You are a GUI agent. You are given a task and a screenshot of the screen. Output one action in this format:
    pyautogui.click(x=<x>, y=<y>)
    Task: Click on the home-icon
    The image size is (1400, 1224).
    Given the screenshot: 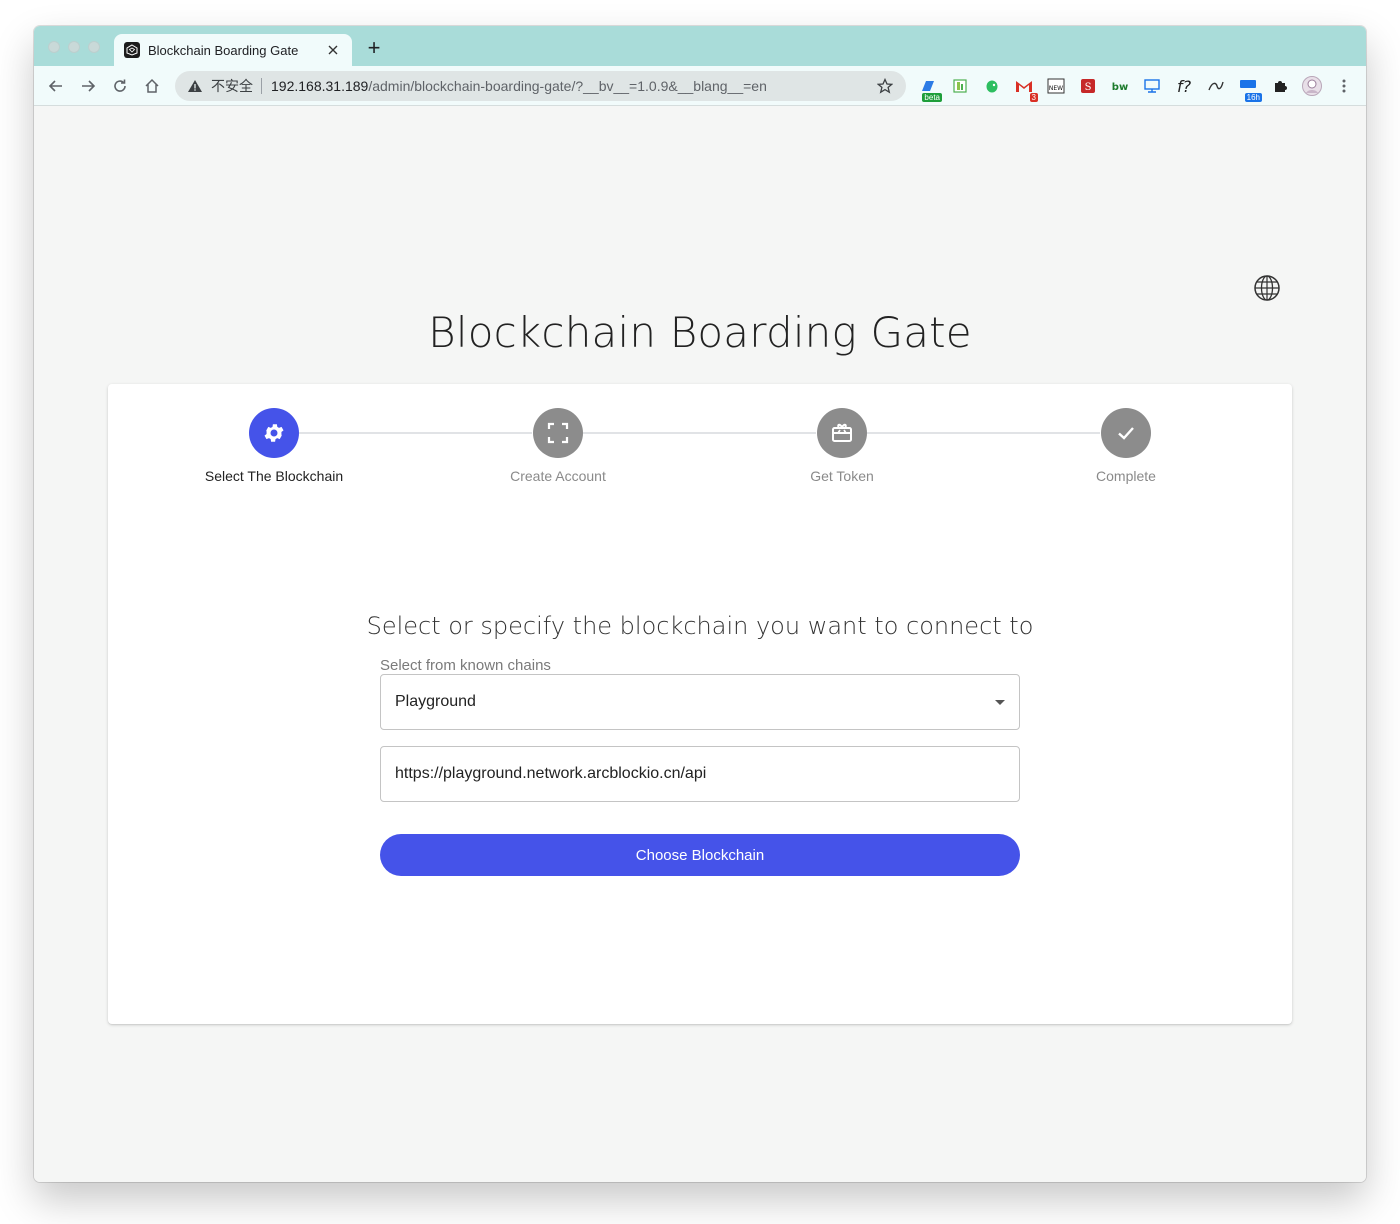 What is the action you would take?
    pyautogui.click(x=152, y=86)
    